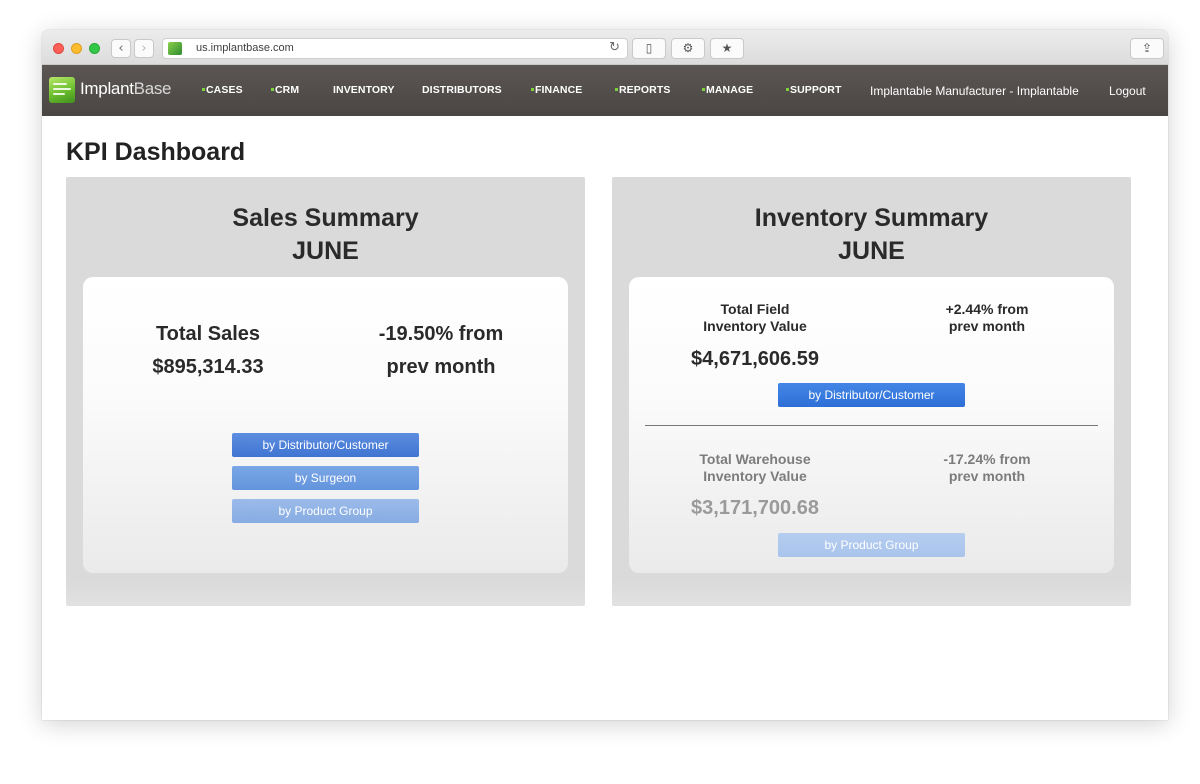  I want to click on zoom-window-icon, so click(94, 48).